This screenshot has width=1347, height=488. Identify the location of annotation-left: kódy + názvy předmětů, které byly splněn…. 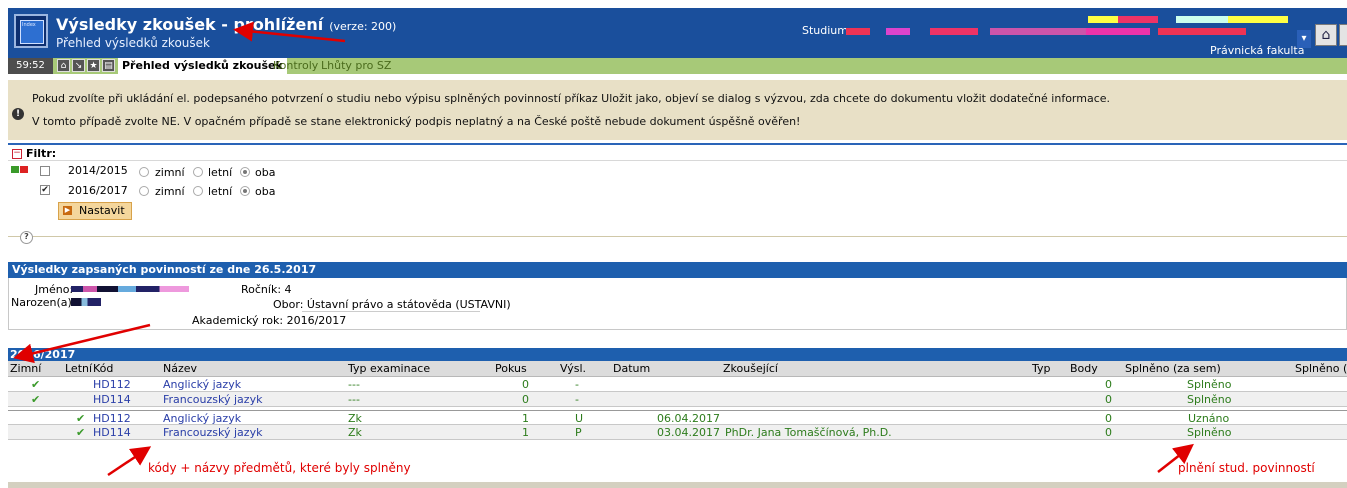
(279, 468).